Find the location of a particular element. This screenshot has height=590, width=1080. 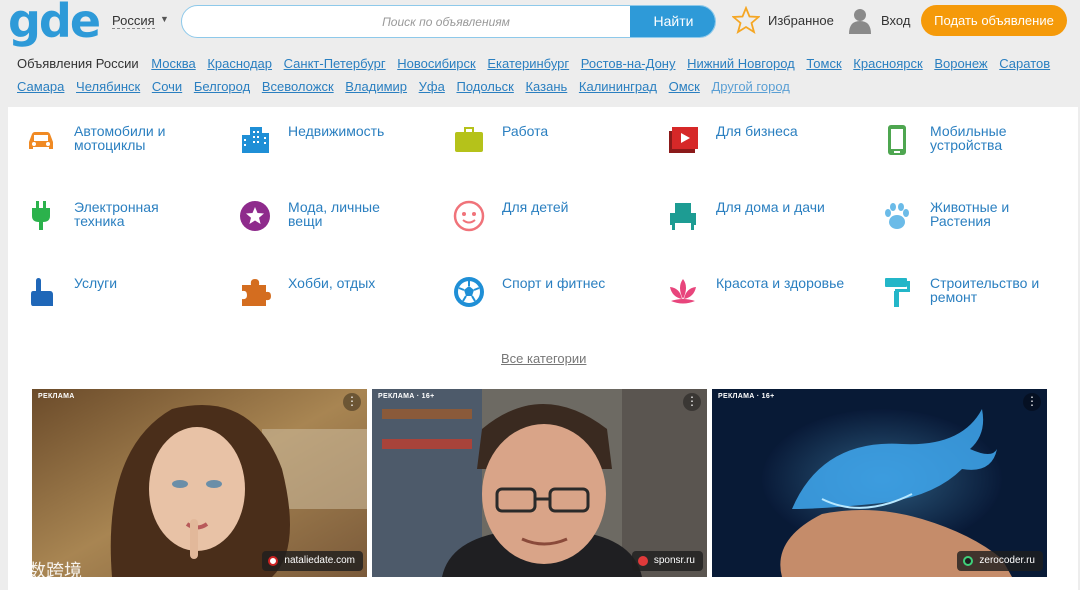

baby-face-icon is located at coordinates (469, 216).